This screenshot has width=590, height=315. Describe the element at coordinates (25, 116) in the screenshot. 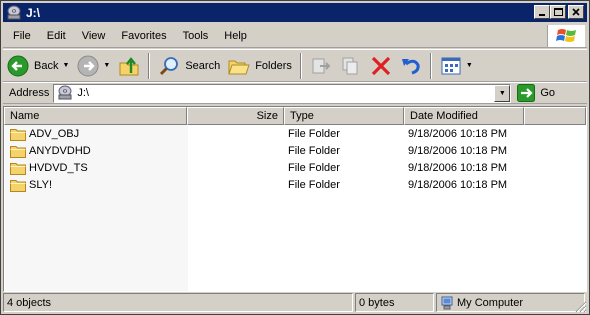

I see `column-header-name-label: Name` at that location.